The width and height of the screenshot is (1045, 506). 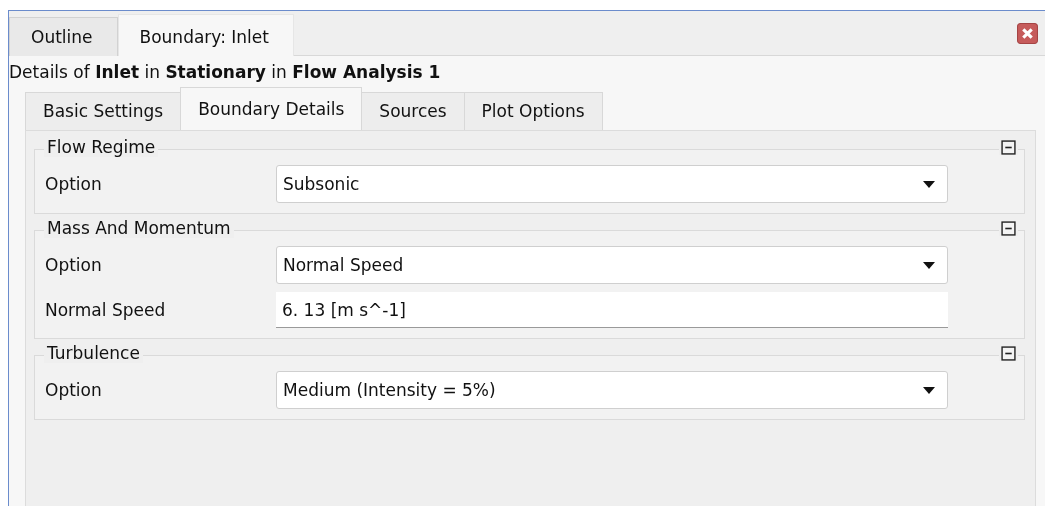 I want to click on dropdown: Normal Speed, so click(x=612, y=265).